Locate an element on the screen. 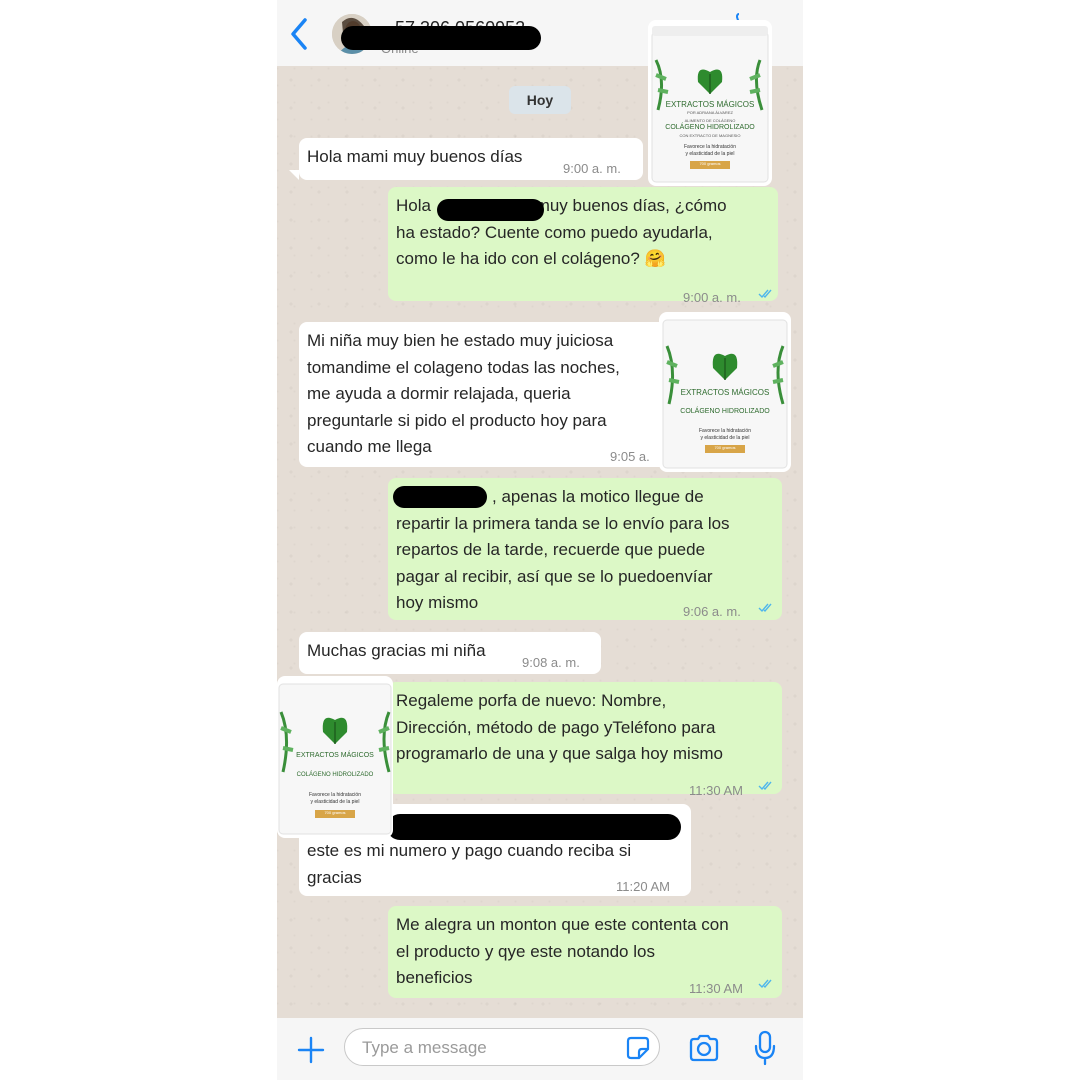  microphone-icon is located at coordinates (765, 1048).